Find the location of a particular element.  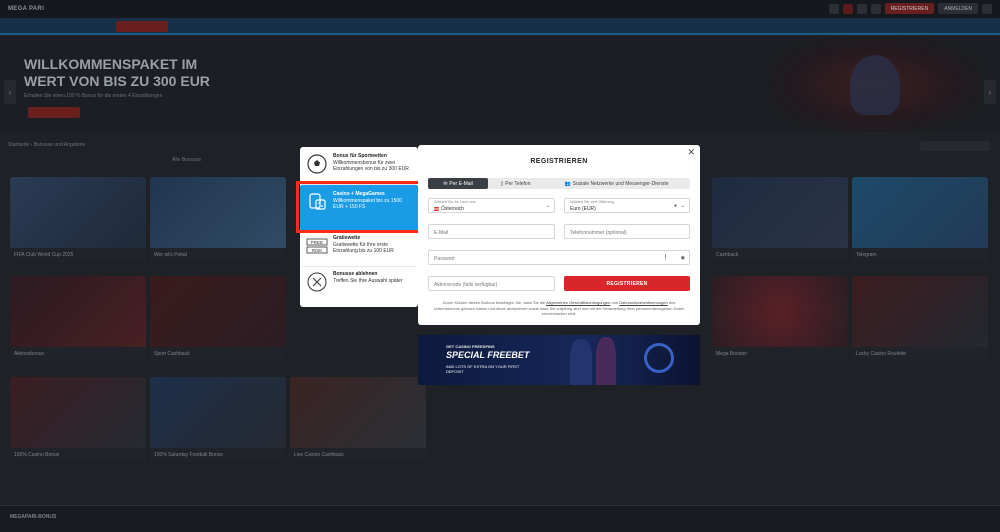

promo-line-3: AND LOTS OF EXTRA ON YOUR FIRST DEPOSIT is located at coordinates (483, 369).